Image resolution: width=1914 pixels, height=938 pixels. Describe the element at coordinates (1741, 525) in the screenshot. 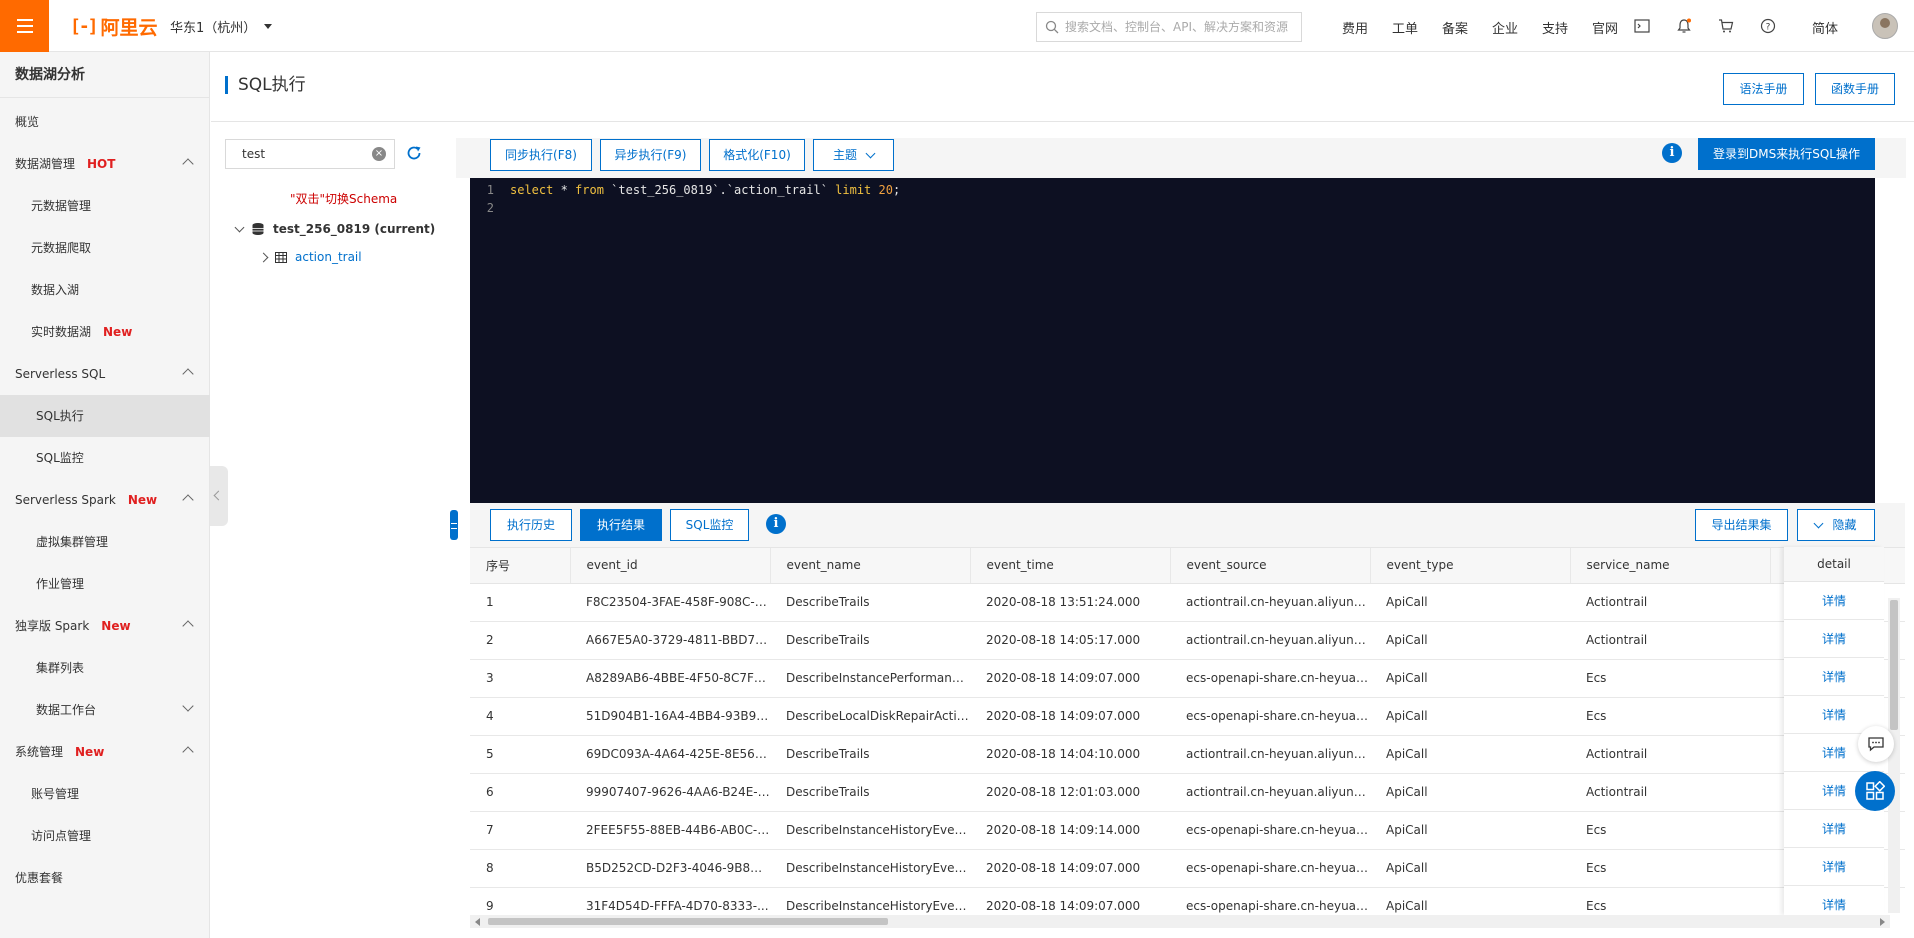

I see `export-results-button: 导出结果集` at that location.